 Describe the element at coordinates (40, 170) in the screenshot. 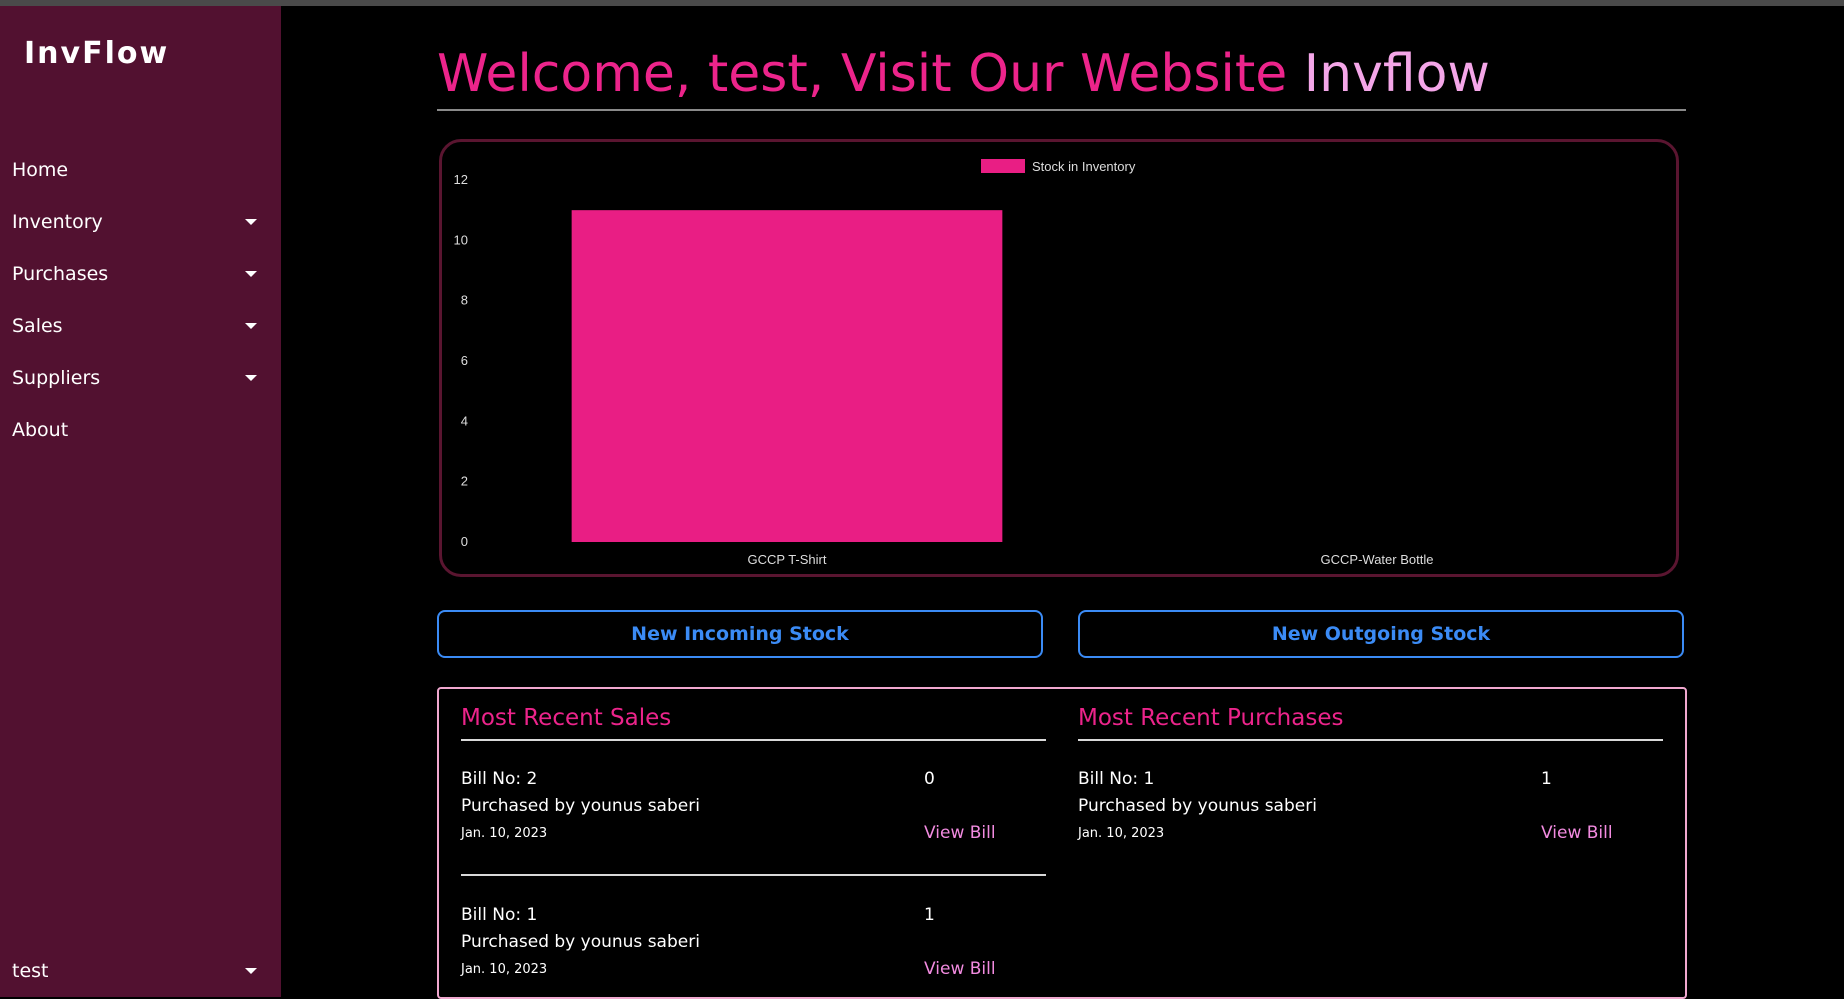

I see `sidebar-item-label: Home` at that location.